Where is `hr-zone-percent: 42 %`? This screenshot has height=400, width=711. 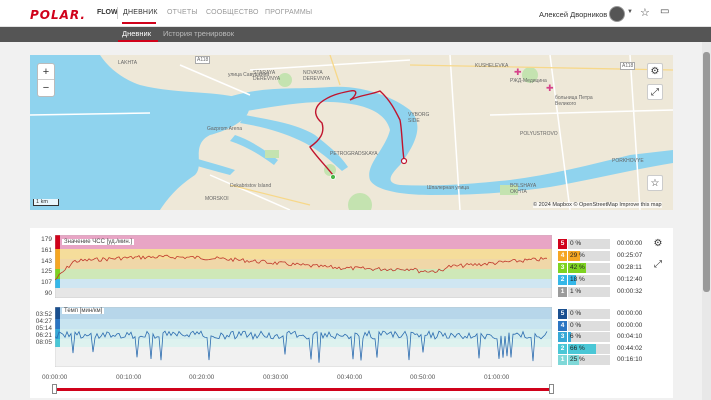 hr-zone-percent: 42 % is located at coordinates (577, 267).